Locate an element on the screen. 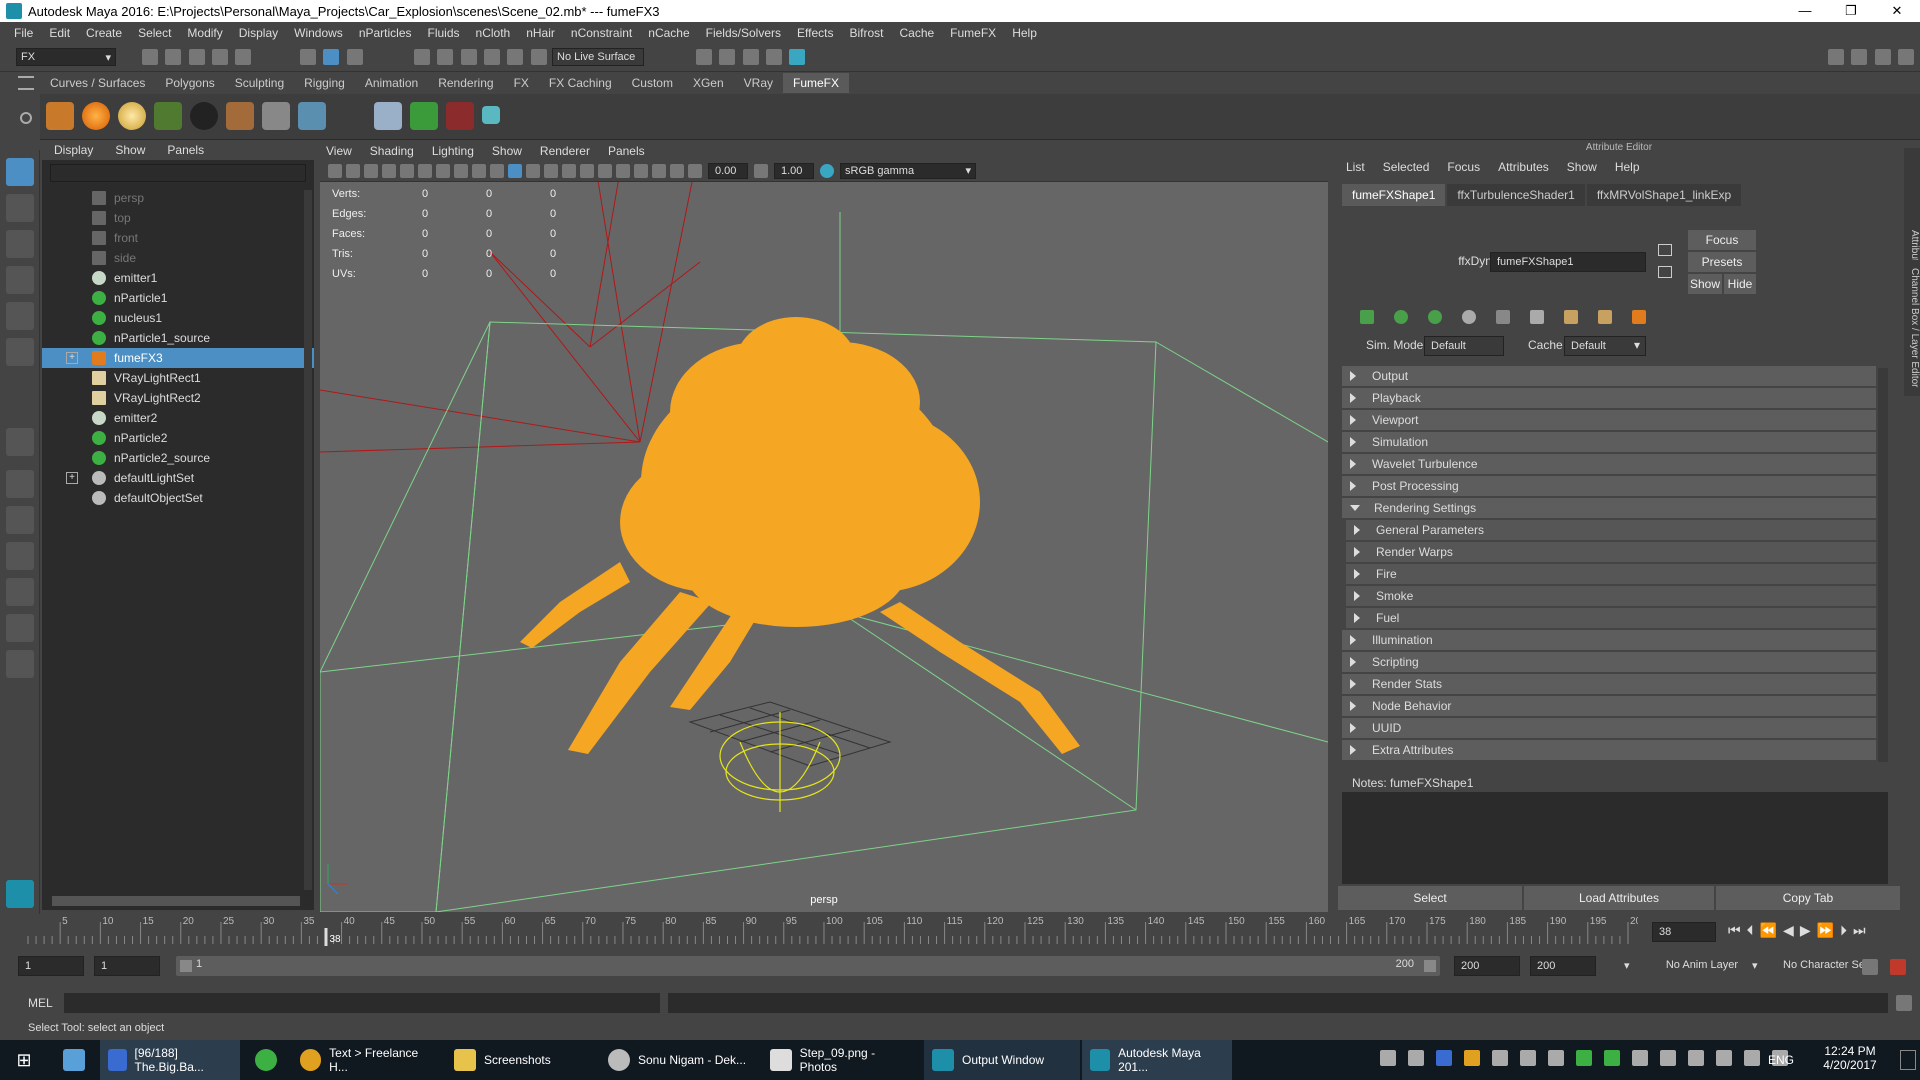 The width and height of the screenshot is (1920, 1080). gear-icon is located at coordinates (1469, 317).